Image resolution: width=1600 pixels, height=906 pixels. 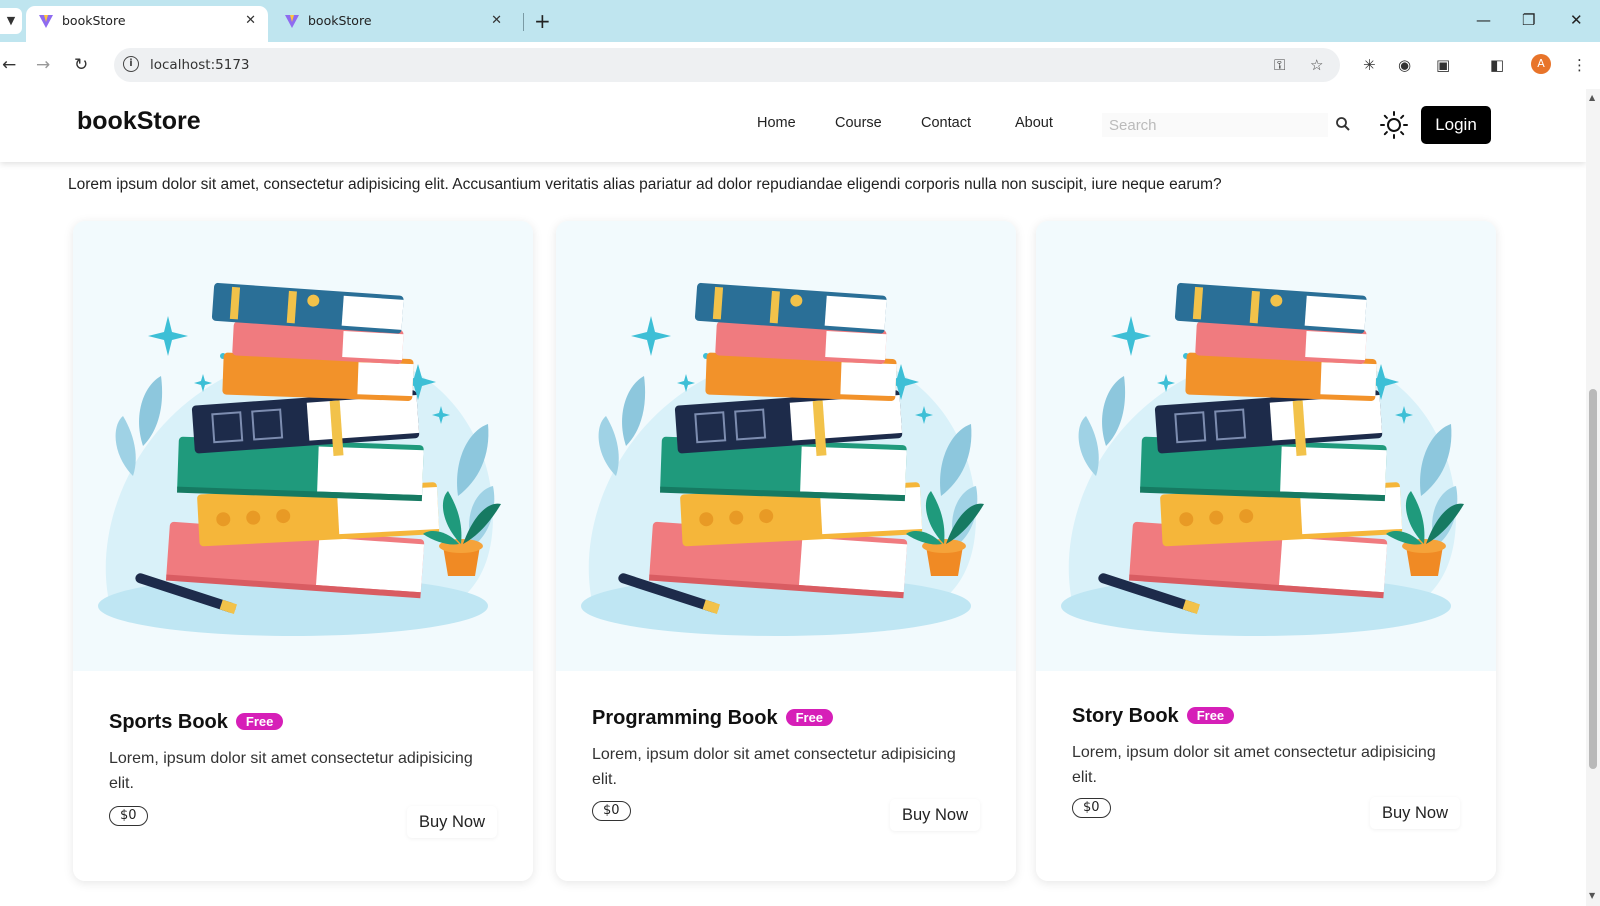 I want to click on bookmark-star-icon: ☆, so click(x=1316, y=65).